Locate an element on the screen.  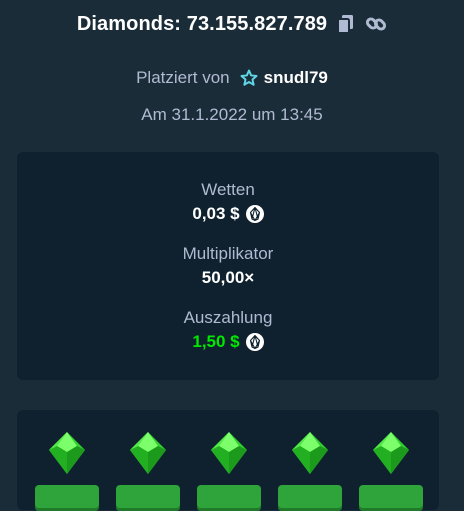
bet-date: Am 31.1.2022 um 13:45 is located at coordinates (232, 114).